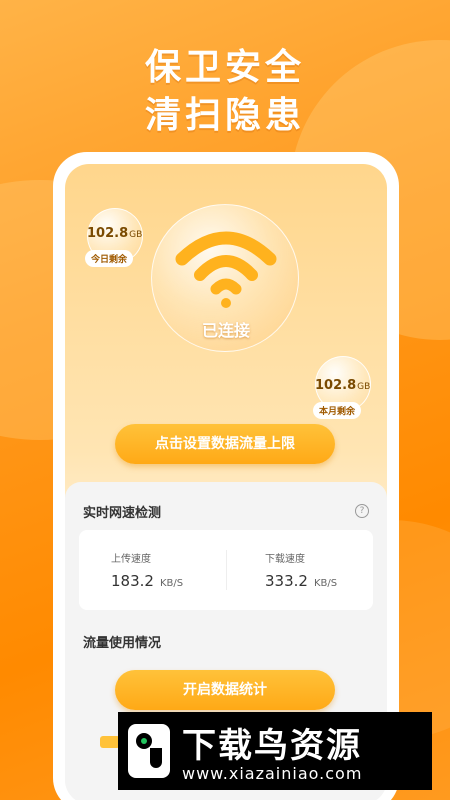  I want to click on download-speed-label: 下载速度, so click(285, 559).